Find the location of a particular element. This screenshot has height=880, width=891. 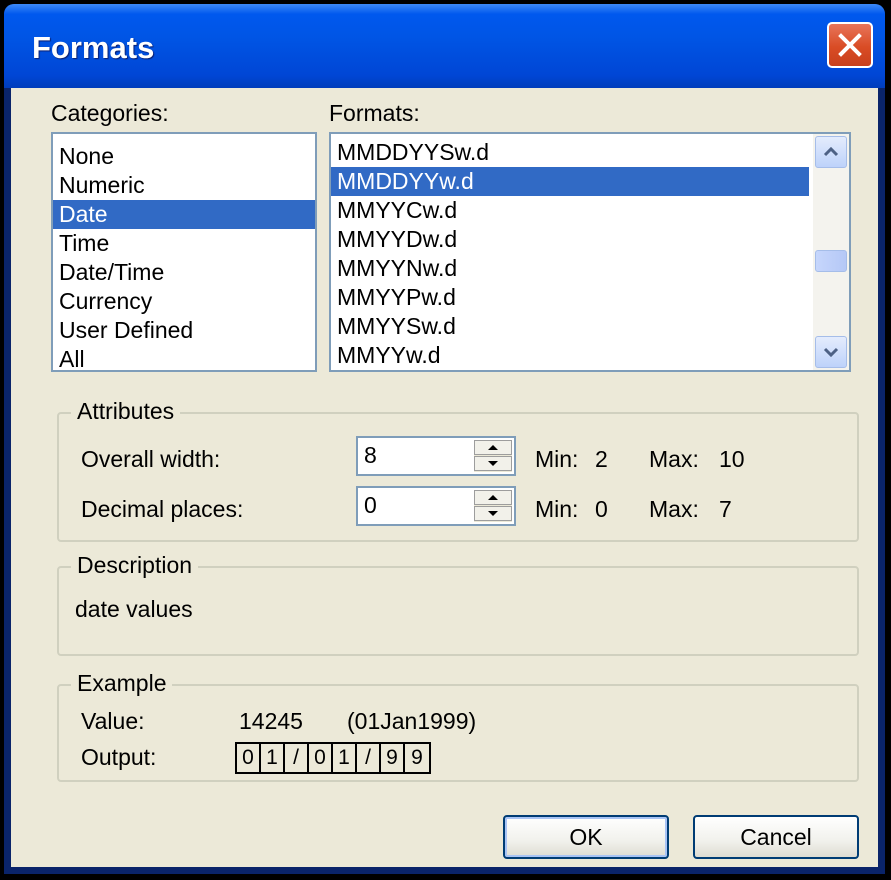

categories-label: Categories: is located at coordinates (110, 113).